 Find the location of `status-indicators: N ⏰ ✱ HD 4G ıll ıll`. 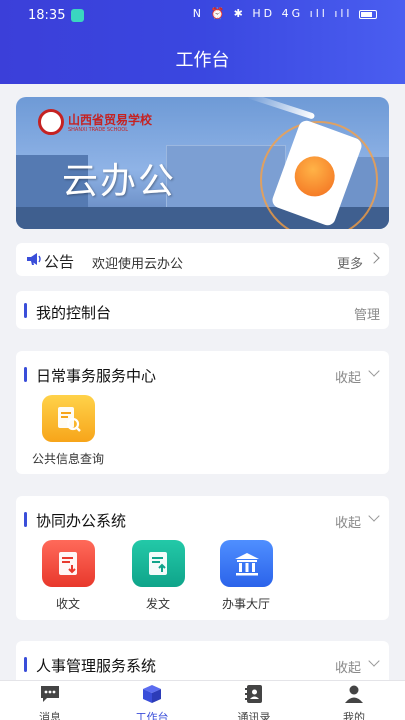

status-indicators: N ⏰ ✱ HD 4G ıll ıll is located at coordinates (285, 13).